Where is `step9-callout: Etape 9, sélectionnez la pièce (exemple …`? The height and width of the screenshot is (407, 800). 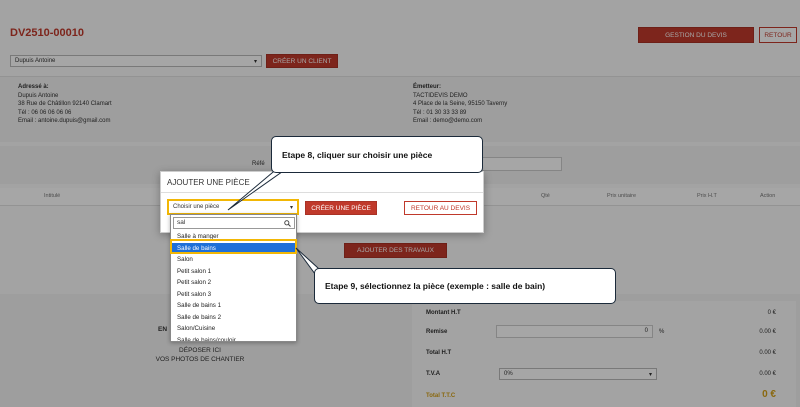
step9-callout: Etape 9, sélectionnez la pièce (exemple … is located at coordinates (465, 286).